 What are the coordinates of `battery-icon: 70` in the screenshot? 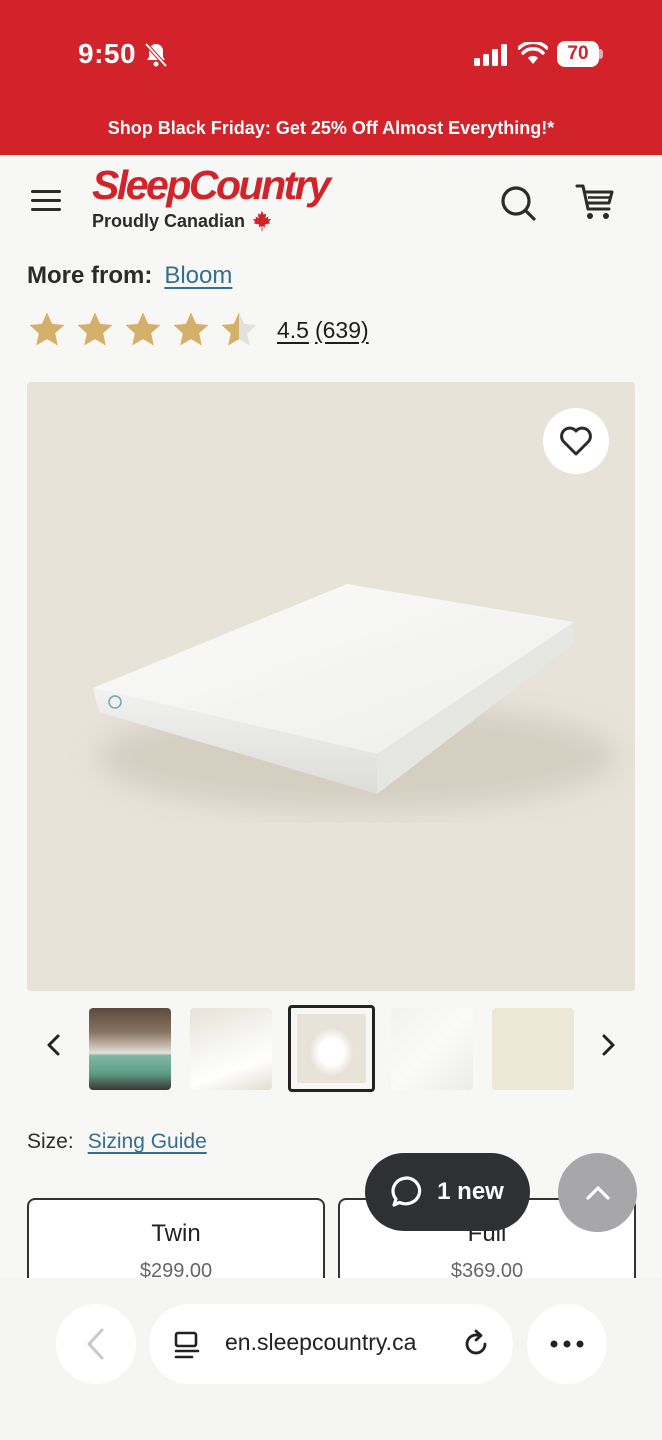 It's located at (580, 54).